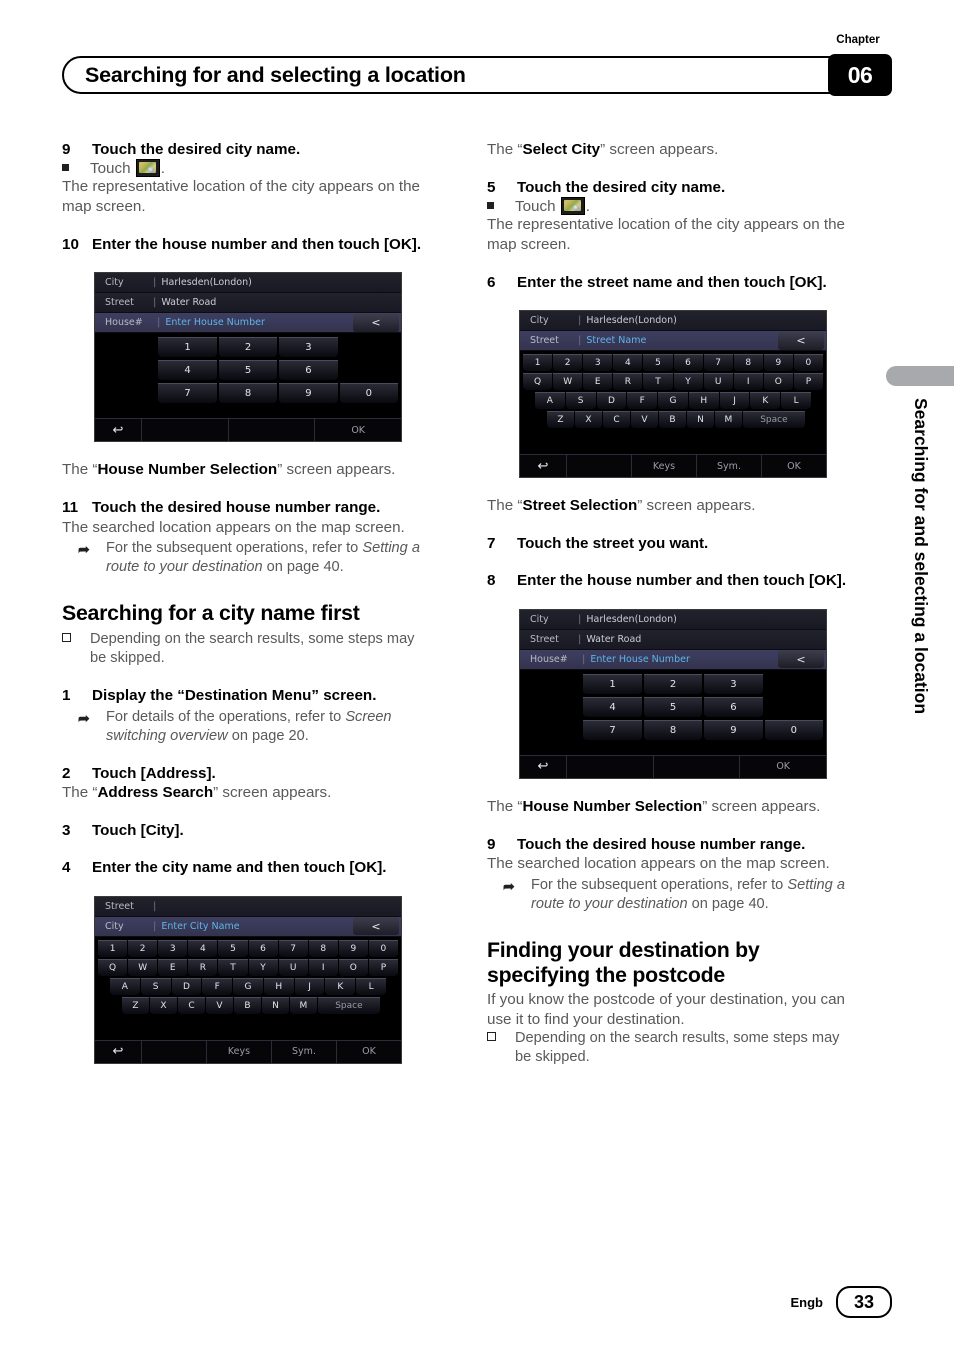  I want to click on field-street: Street | Street Name <, so click(673, 341).